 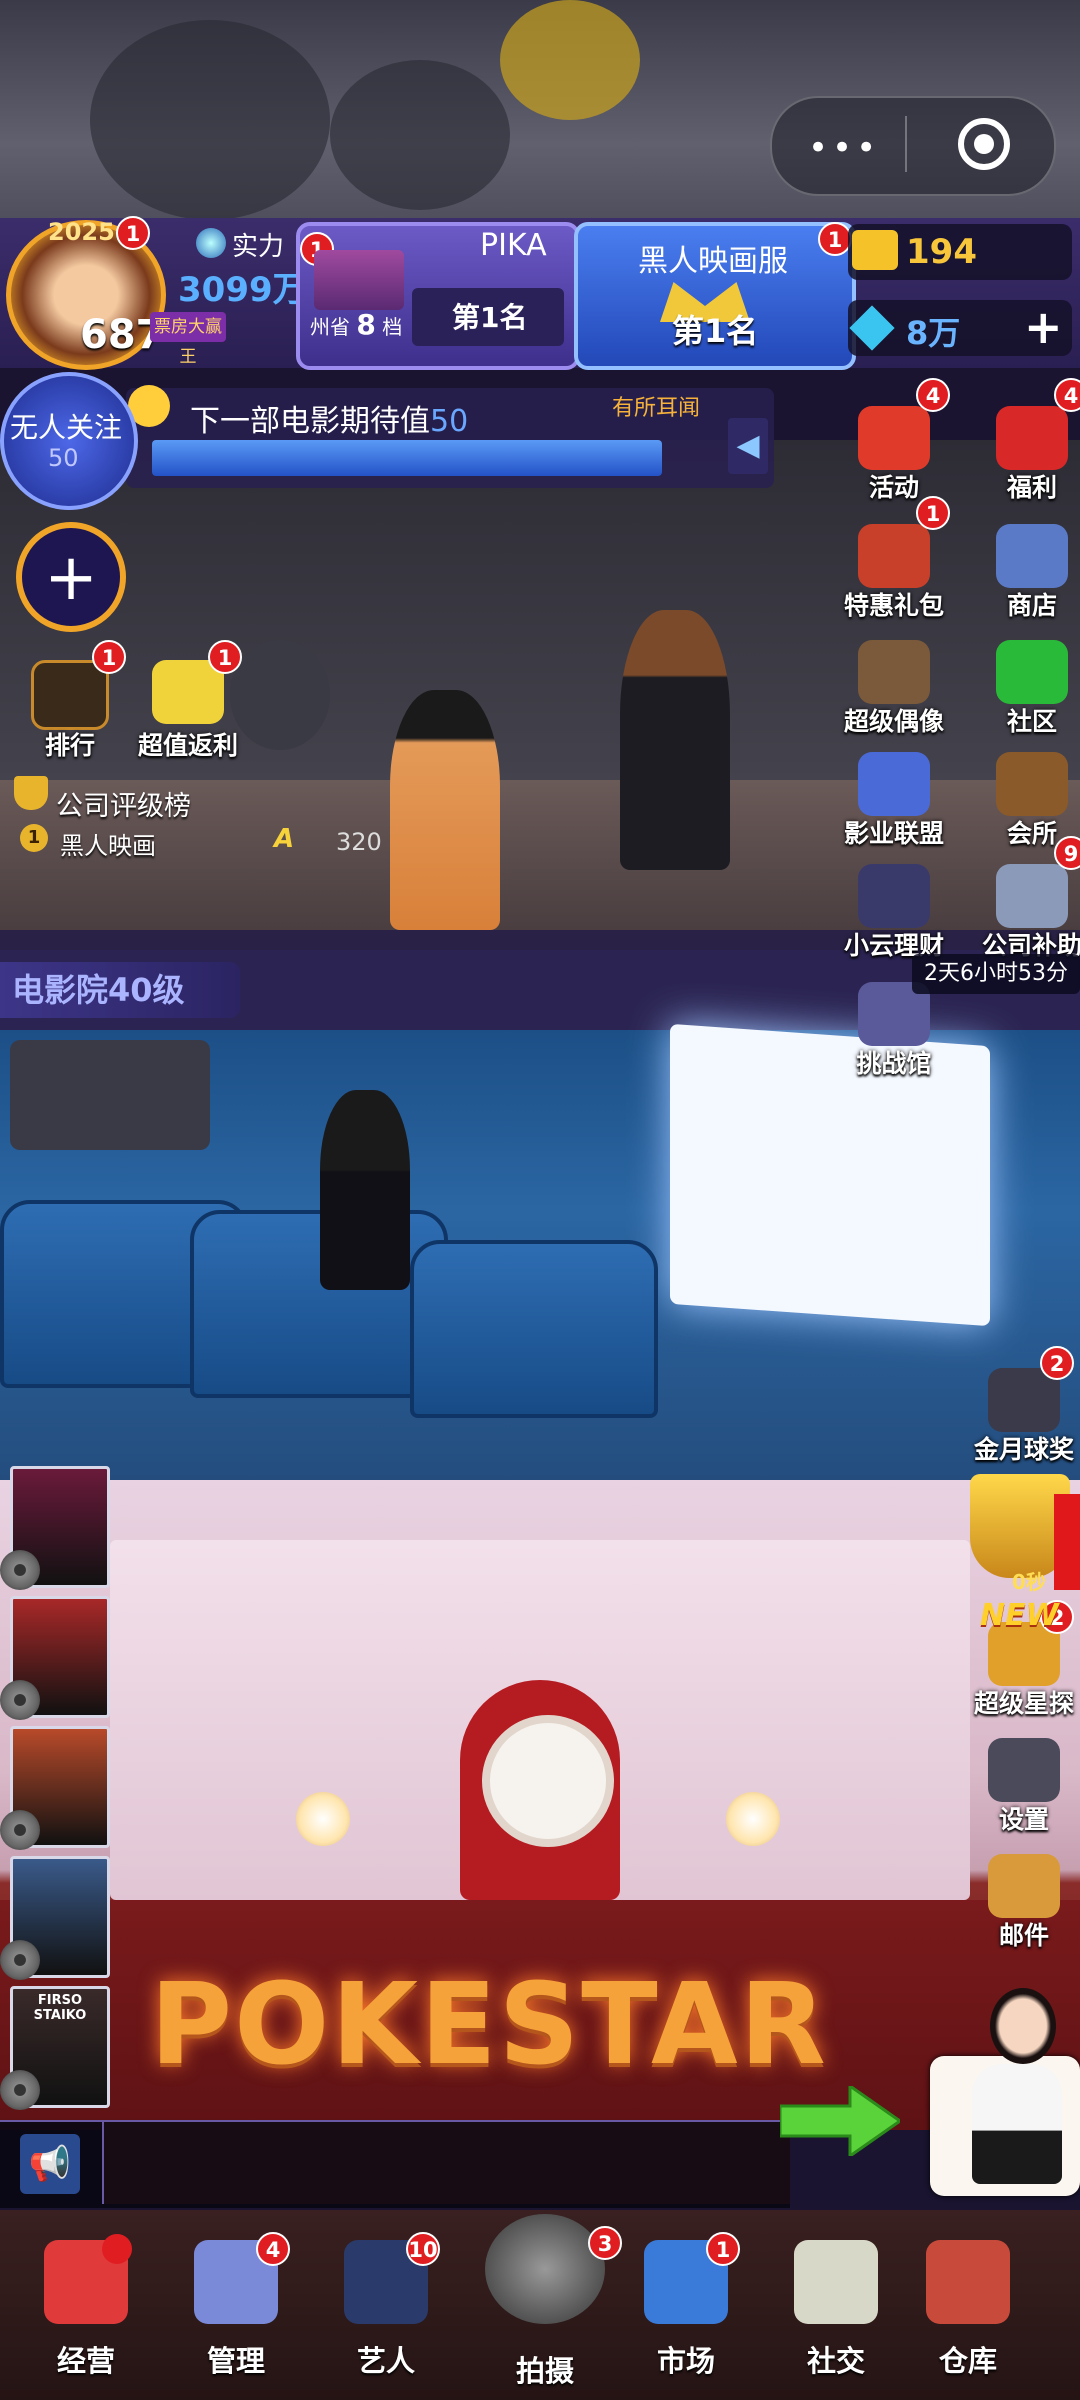 I want to click on clapper-icon, so click(x=894, y=672).